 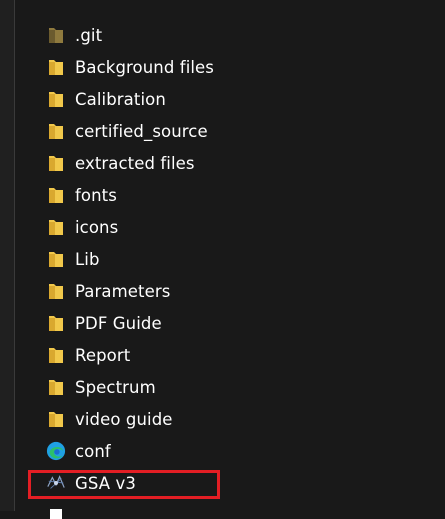 What do you see at coordinates (230, 131) in the screenshot?
I see `list-item-certified-source: certified_source` at bounding box center [230, 131].